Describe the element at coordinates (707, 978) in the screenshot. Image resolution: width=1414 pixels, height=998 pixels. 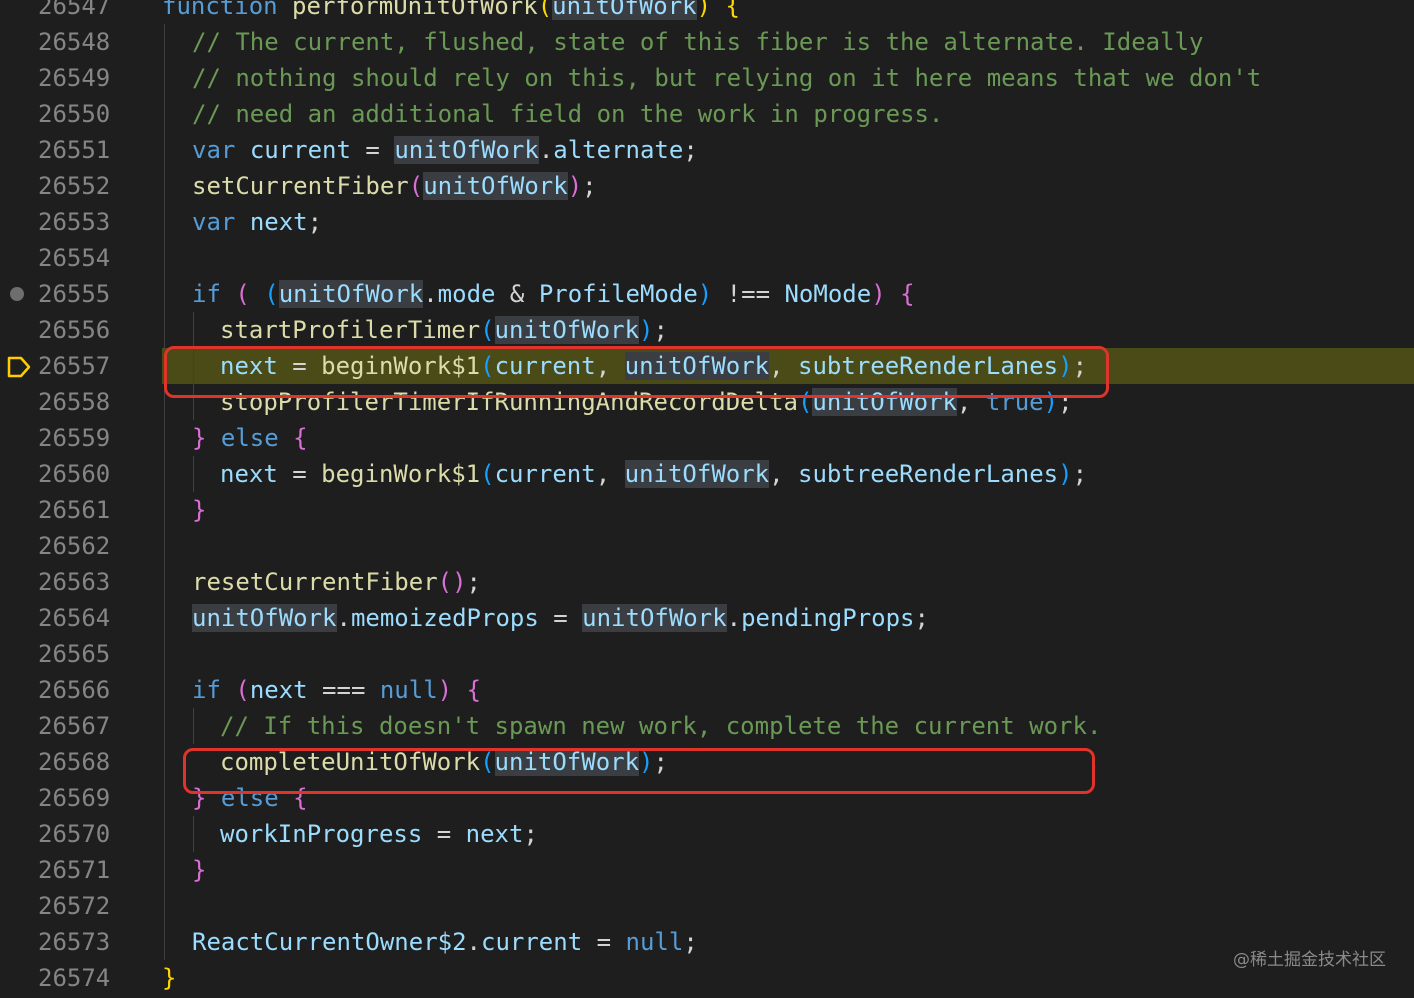
I see `code-line: 26574 }` at that location.